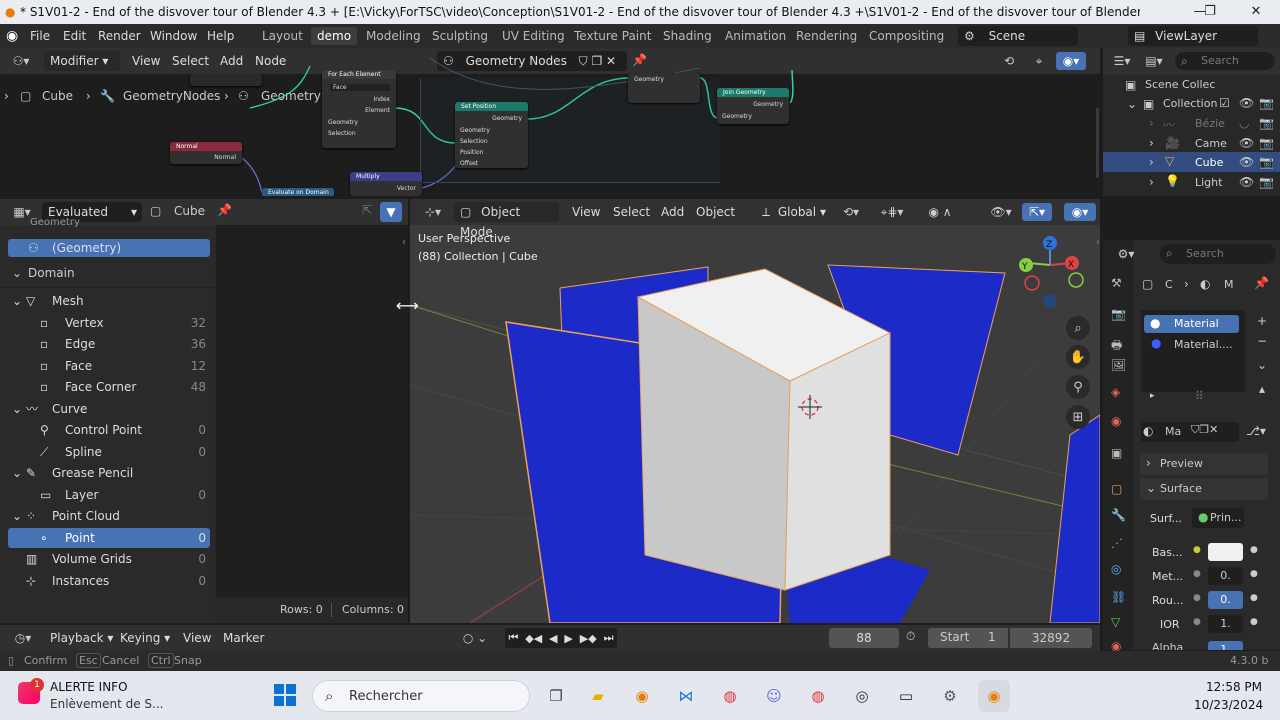 The image size is (1280, 720). Describe the element at coordinates (1116, 421) in the screenshot. I see `world-tab-icon: ◉` at that location.